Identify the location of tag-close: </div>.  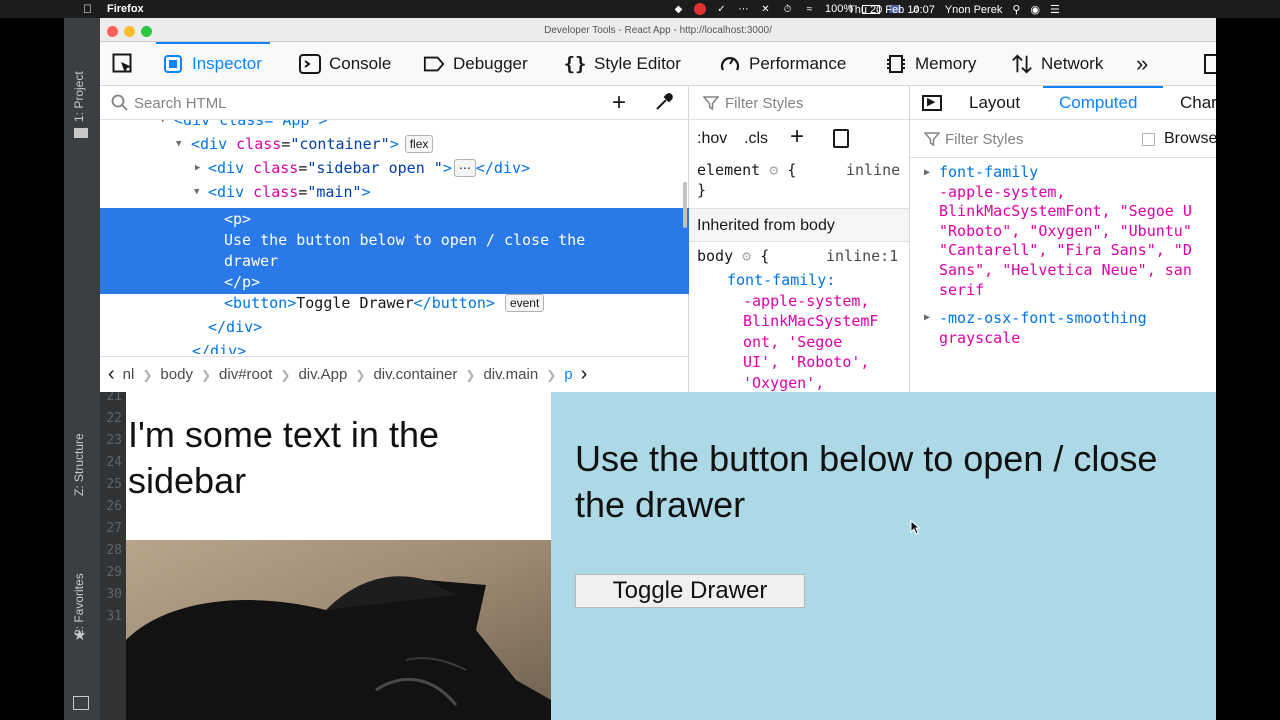
(235, 327).